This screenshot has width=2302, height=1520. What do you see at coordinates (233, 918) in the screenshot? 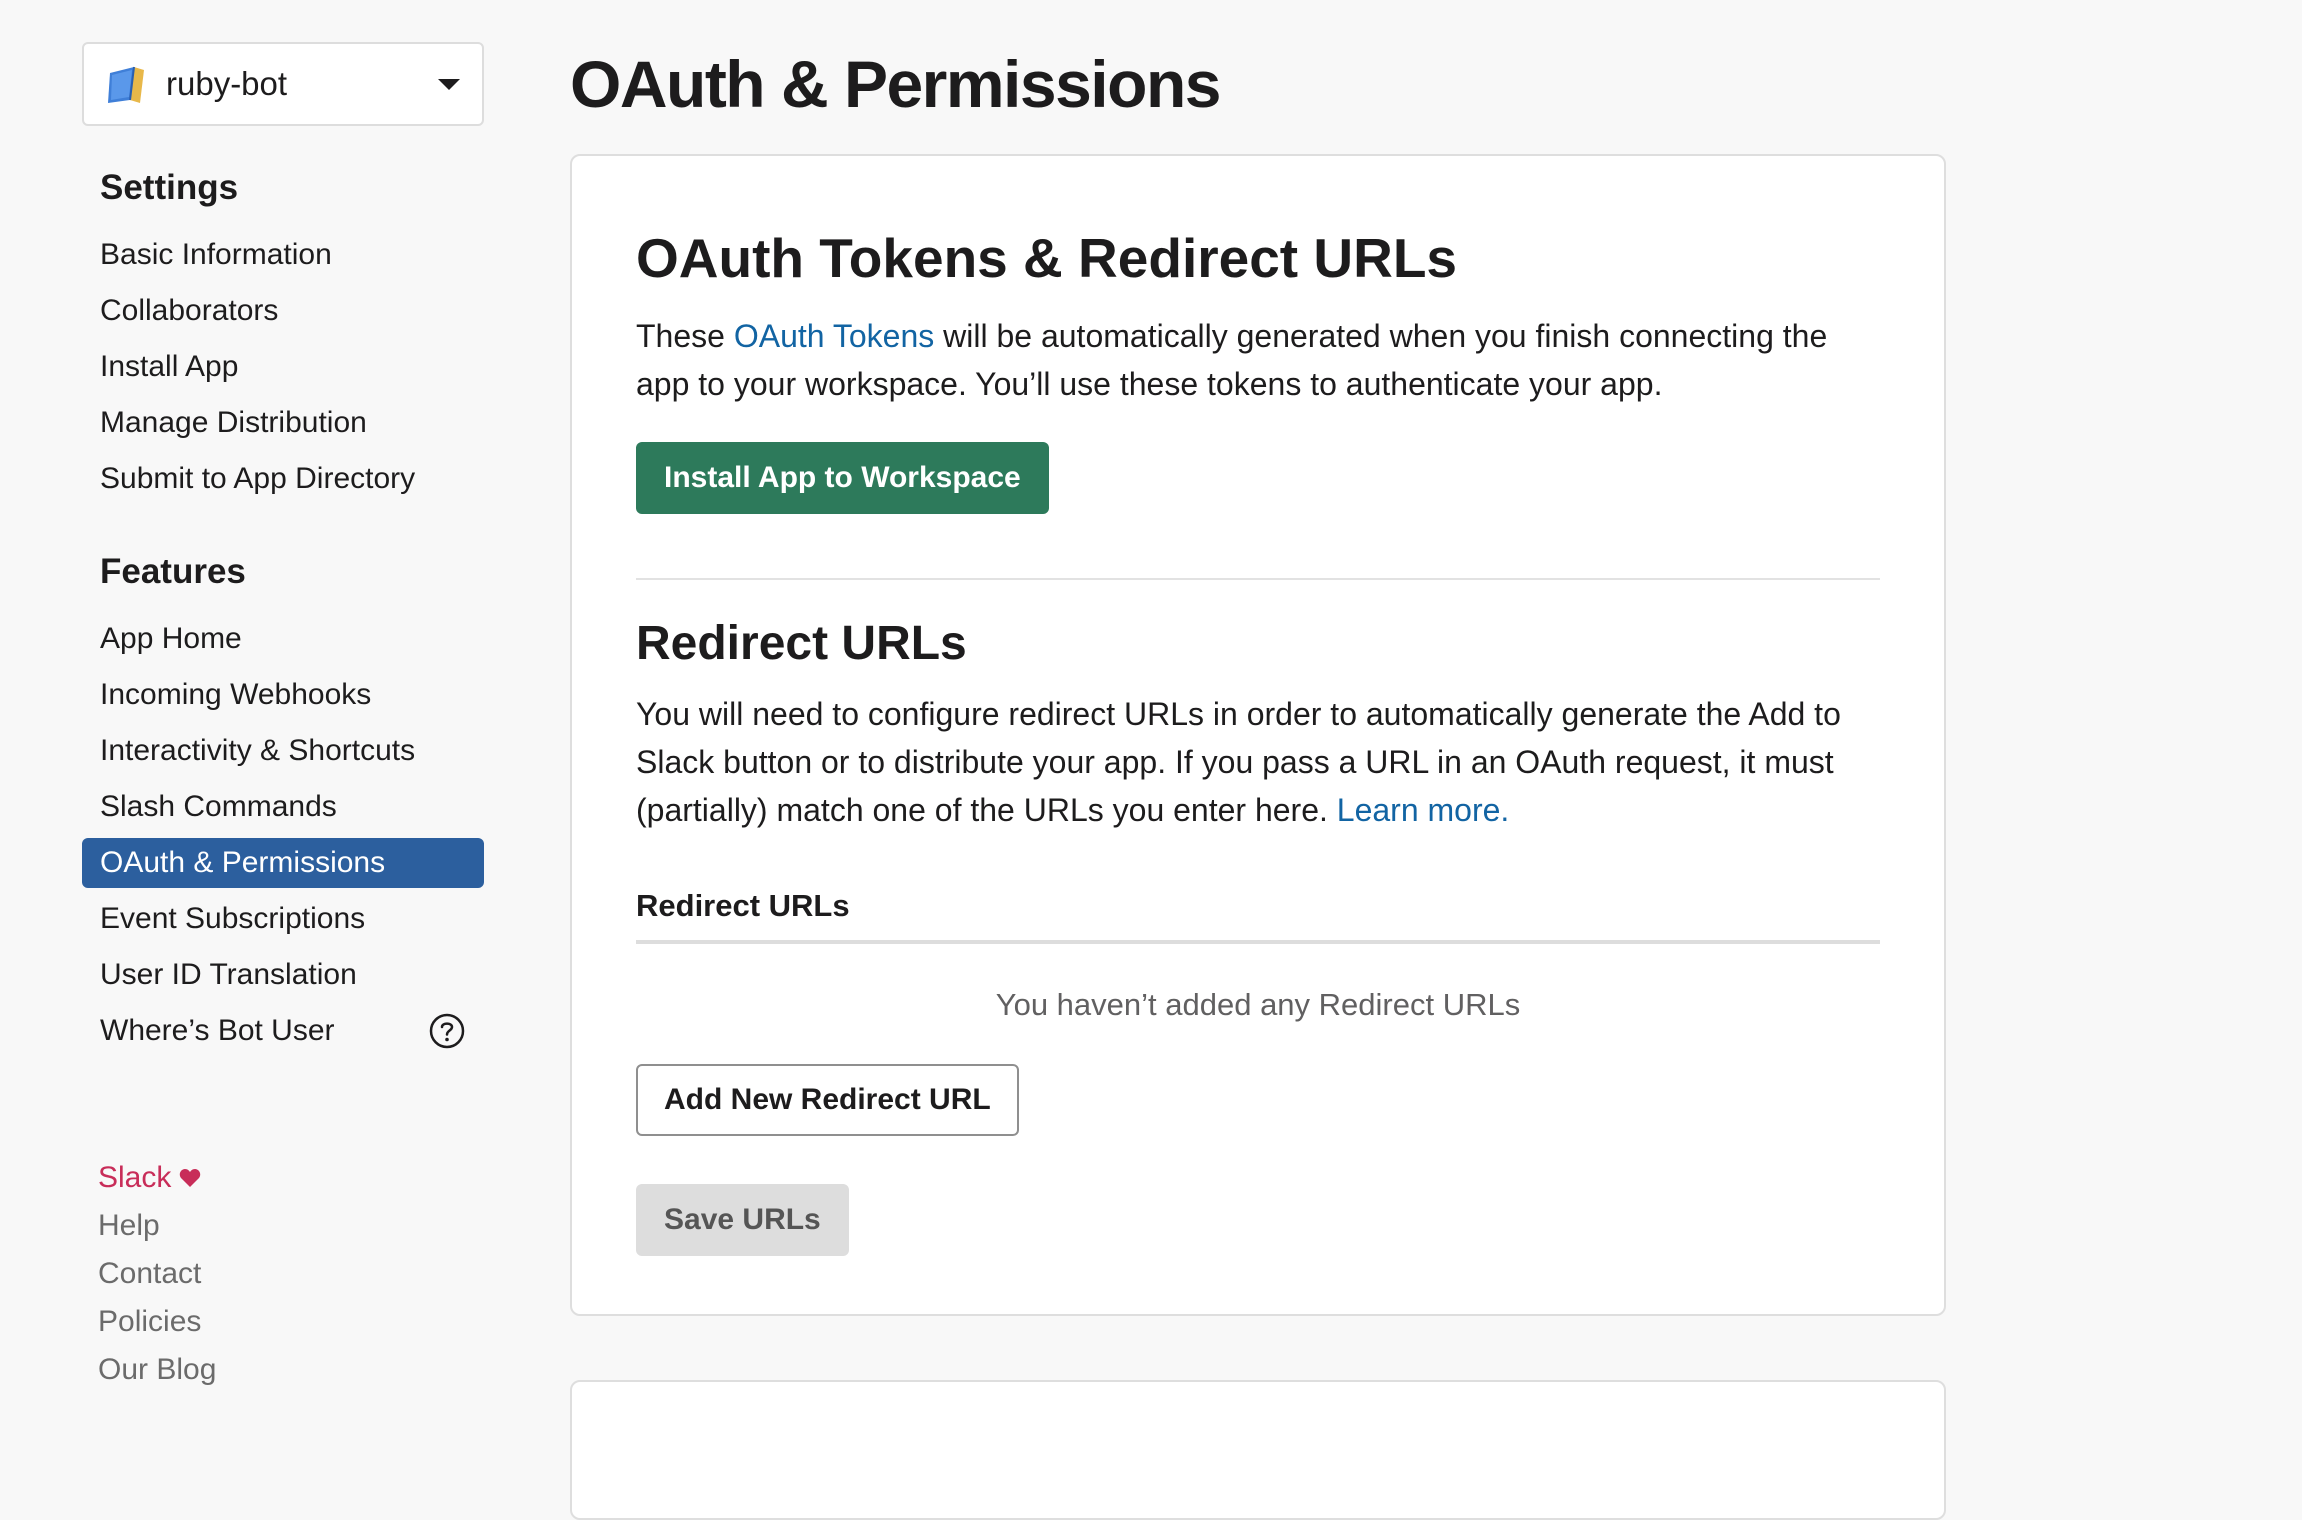
I see `sidebar-item-label: Event Subscriptions` at bounding box center [233, 918].